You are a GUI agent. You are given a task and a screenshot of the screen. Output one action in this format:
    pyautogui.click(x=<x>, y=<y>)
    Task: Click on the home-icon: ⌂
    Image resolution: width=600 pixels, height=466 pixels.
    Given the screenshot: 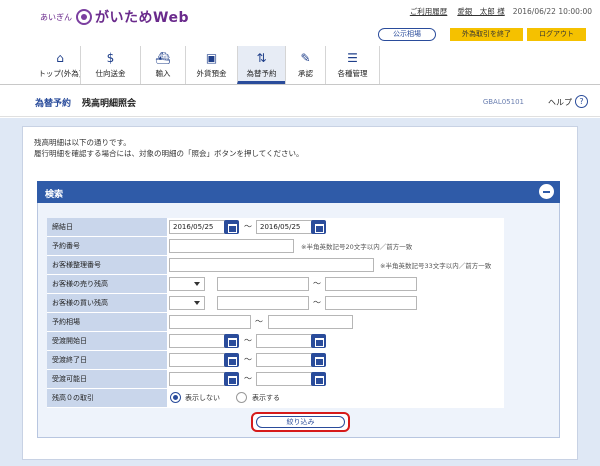 What is the action you would take?
    pyautogui.click(x=60, y=58)
    